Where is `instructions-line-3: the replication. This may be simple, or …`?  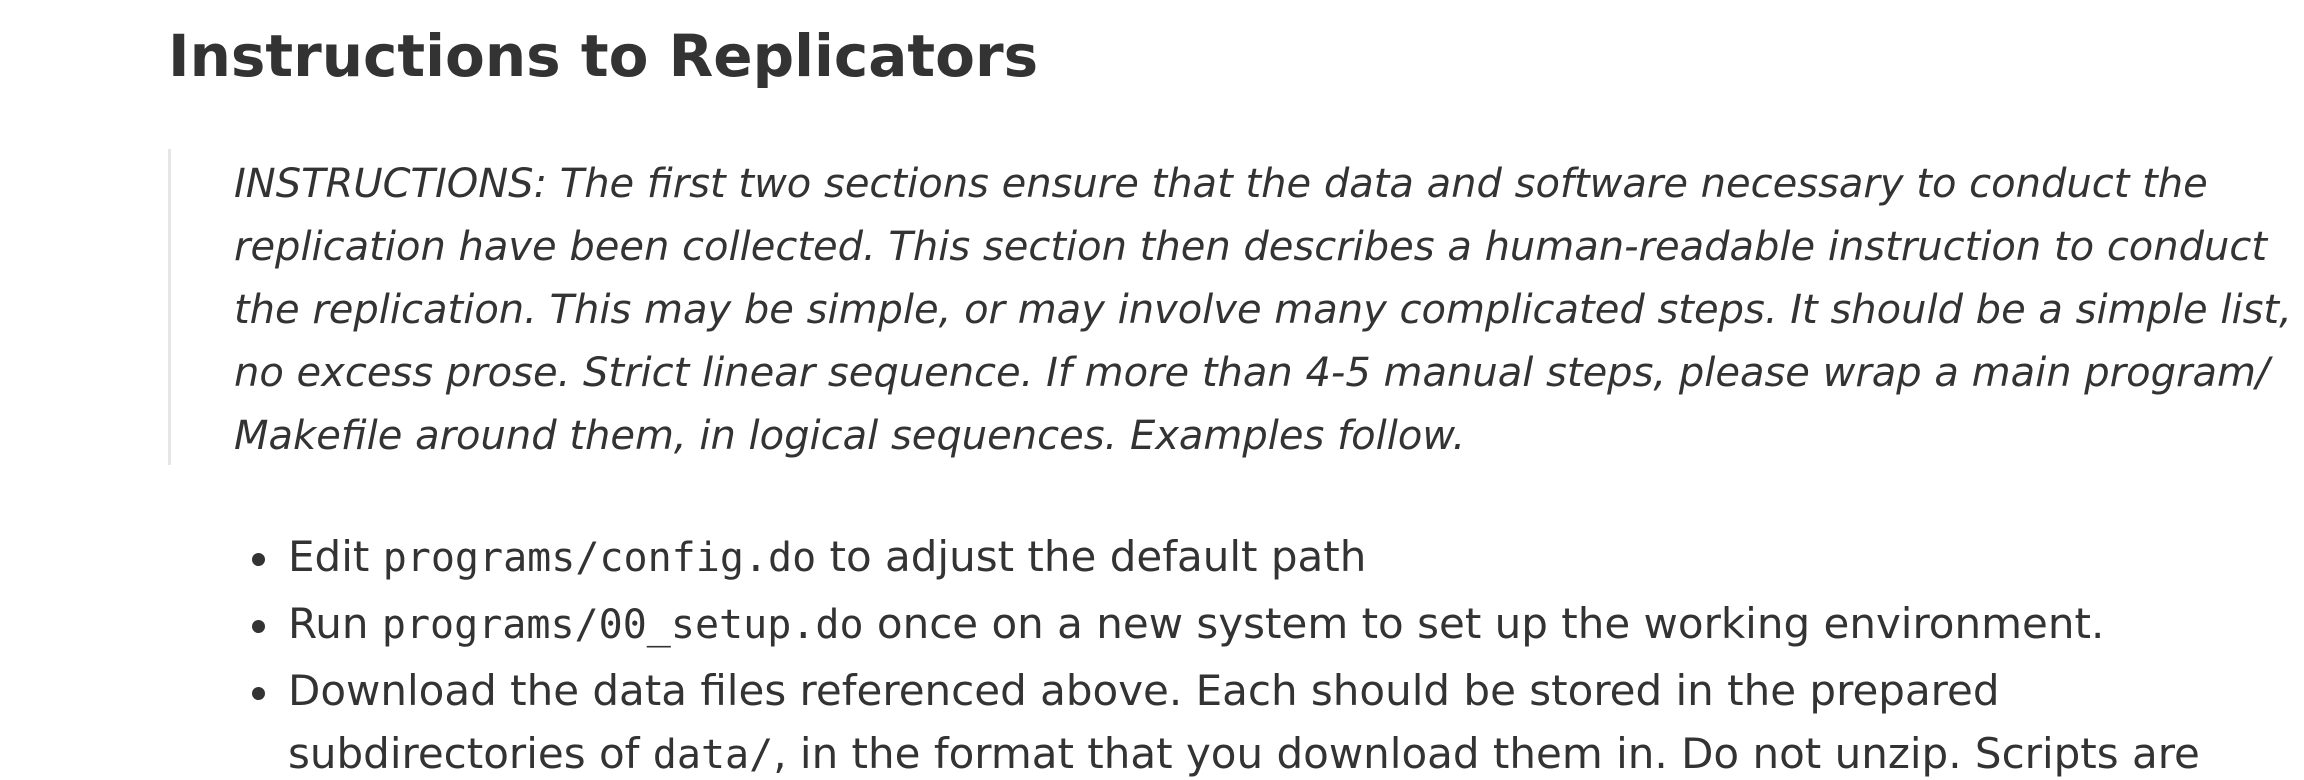 instructions-line-3: the replication. This may be simple, or … is located at coordinates (1263, 310).